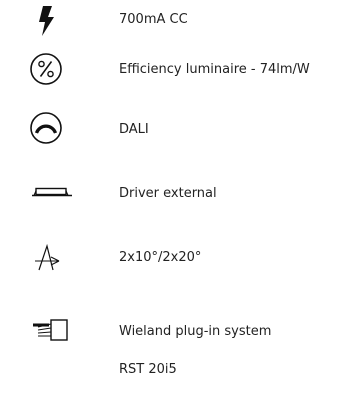  Describe the element at coordinates (46, 20) in the screenshot. I see `lightning-bolt-icon` at that location.